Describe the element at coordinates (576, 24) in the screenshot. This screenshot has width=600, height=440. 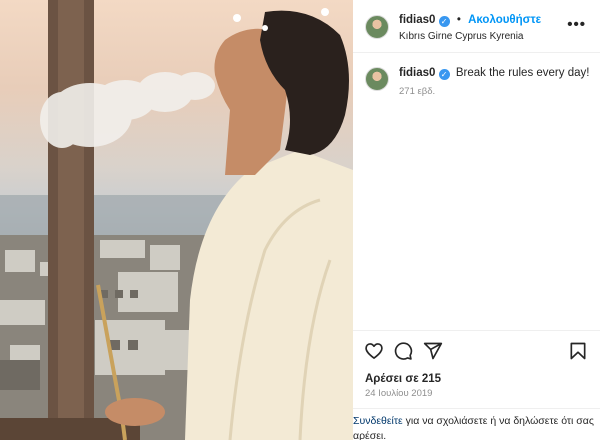
I see `more-options-icon: •••` at that location.